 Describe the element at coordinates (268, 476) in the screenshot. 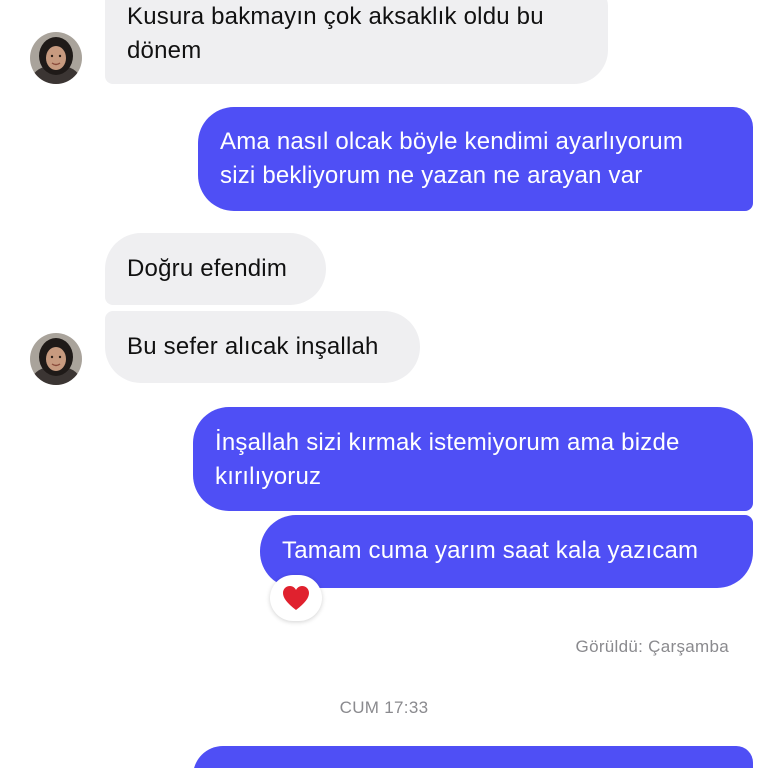

I see `message-text-line: kırılıyoruz` at that location.